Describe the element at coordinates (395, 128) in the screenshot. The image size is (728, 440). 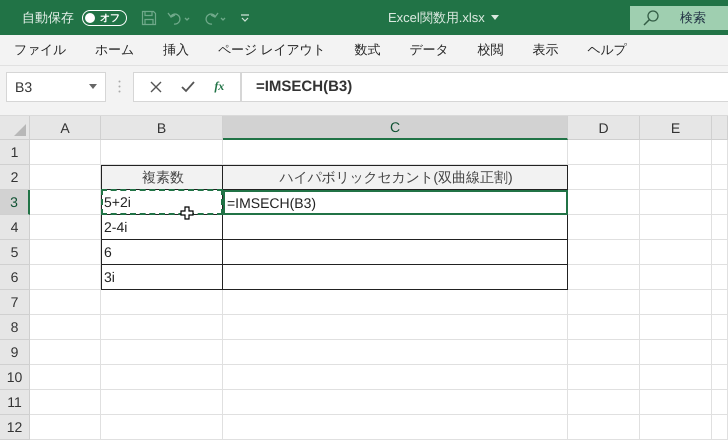
I see `column-header: C` at that location.